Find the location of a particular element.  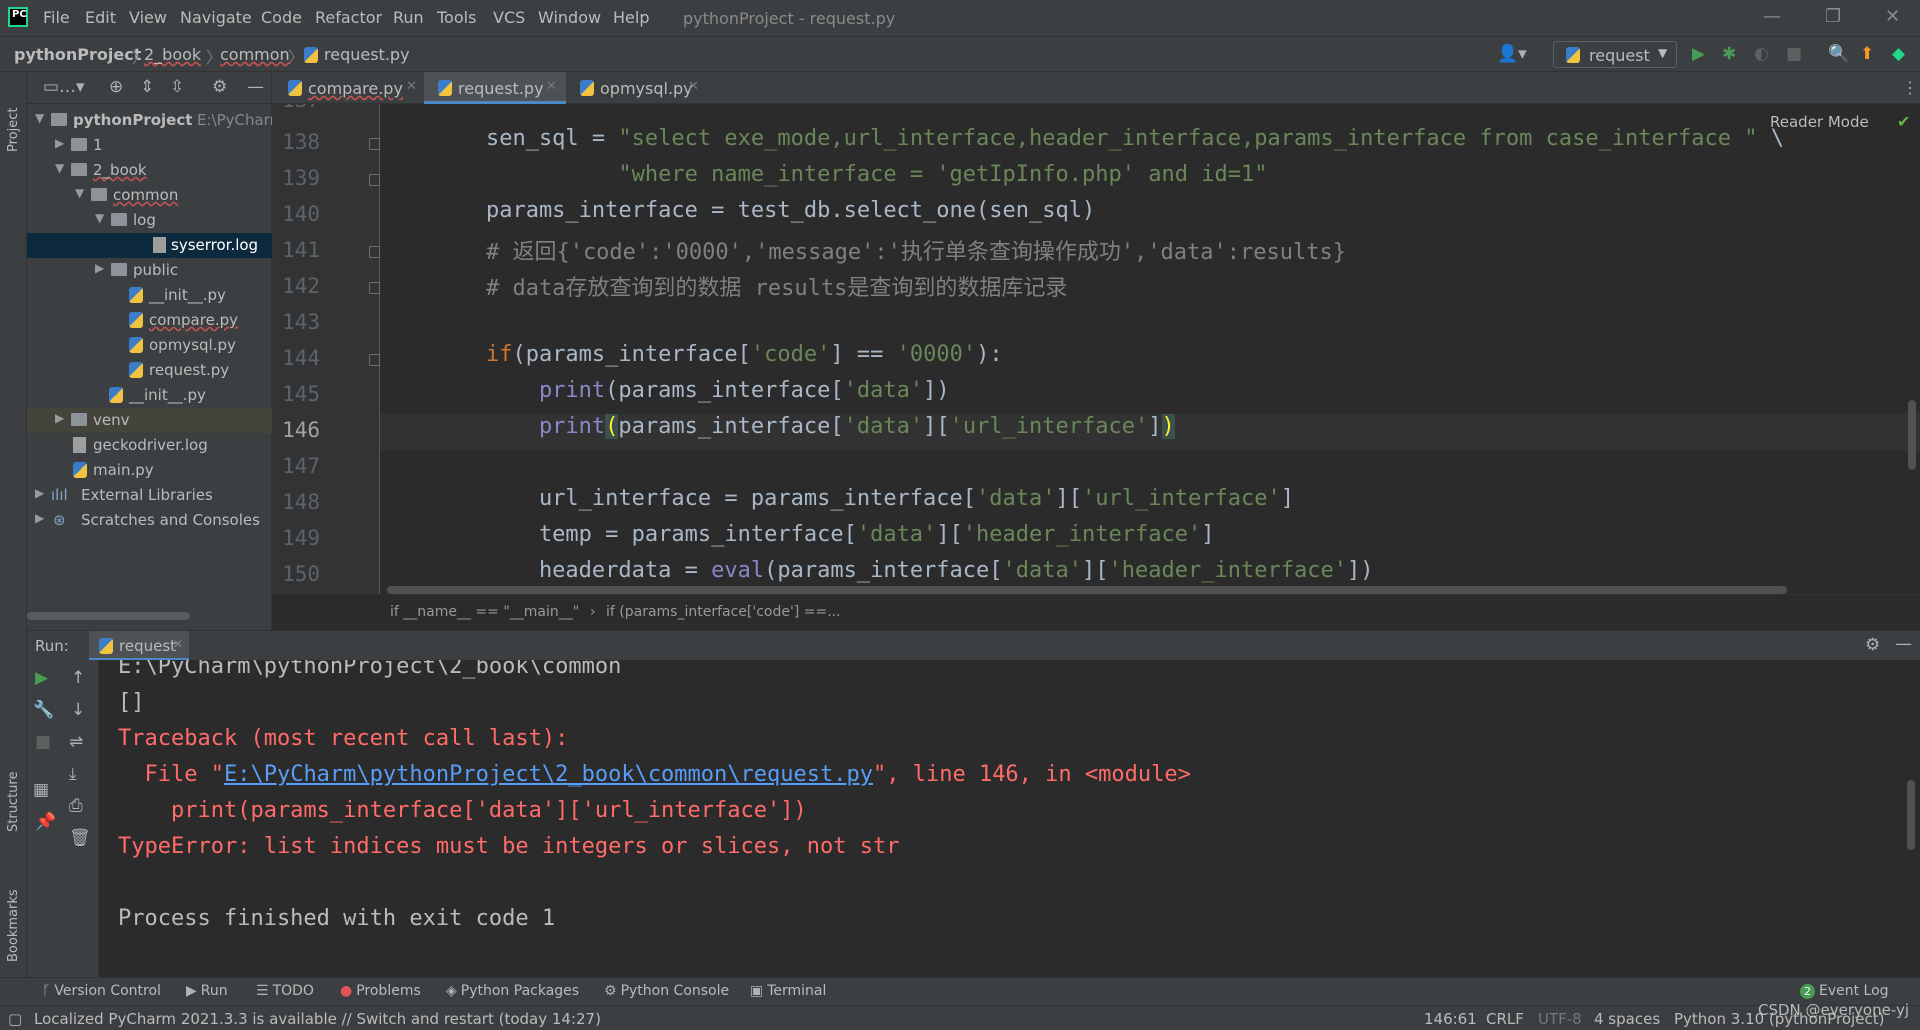

tab-compare-py: compare.py ✕ is located at coordinates (348, 88).